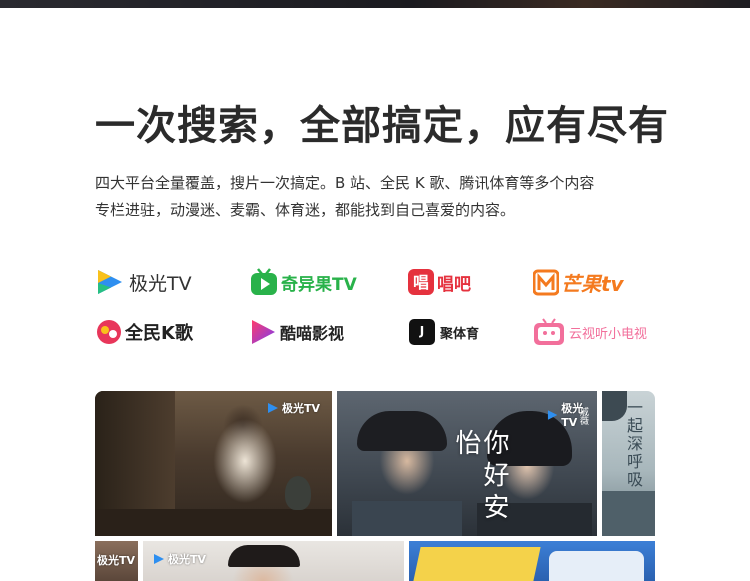 This screenshot has height=581, width=750. I want to click on ju-sports-icon: J, so click(422, 332).